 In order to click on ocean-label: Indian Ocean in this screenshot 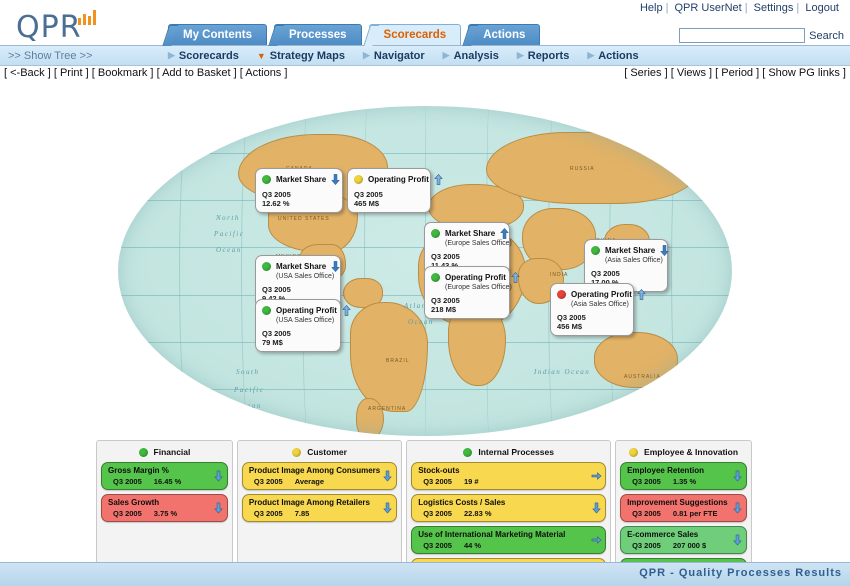, I will do `click(562, 372)`.